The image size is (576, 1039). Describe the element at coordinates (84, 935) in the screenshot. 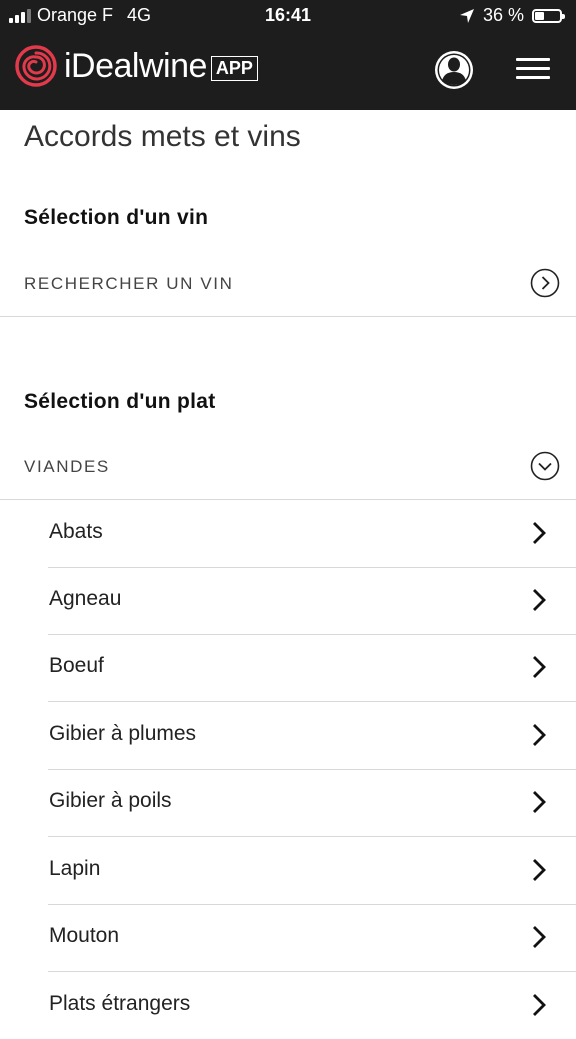

I see `dish-item-label: Mouton` at that location.